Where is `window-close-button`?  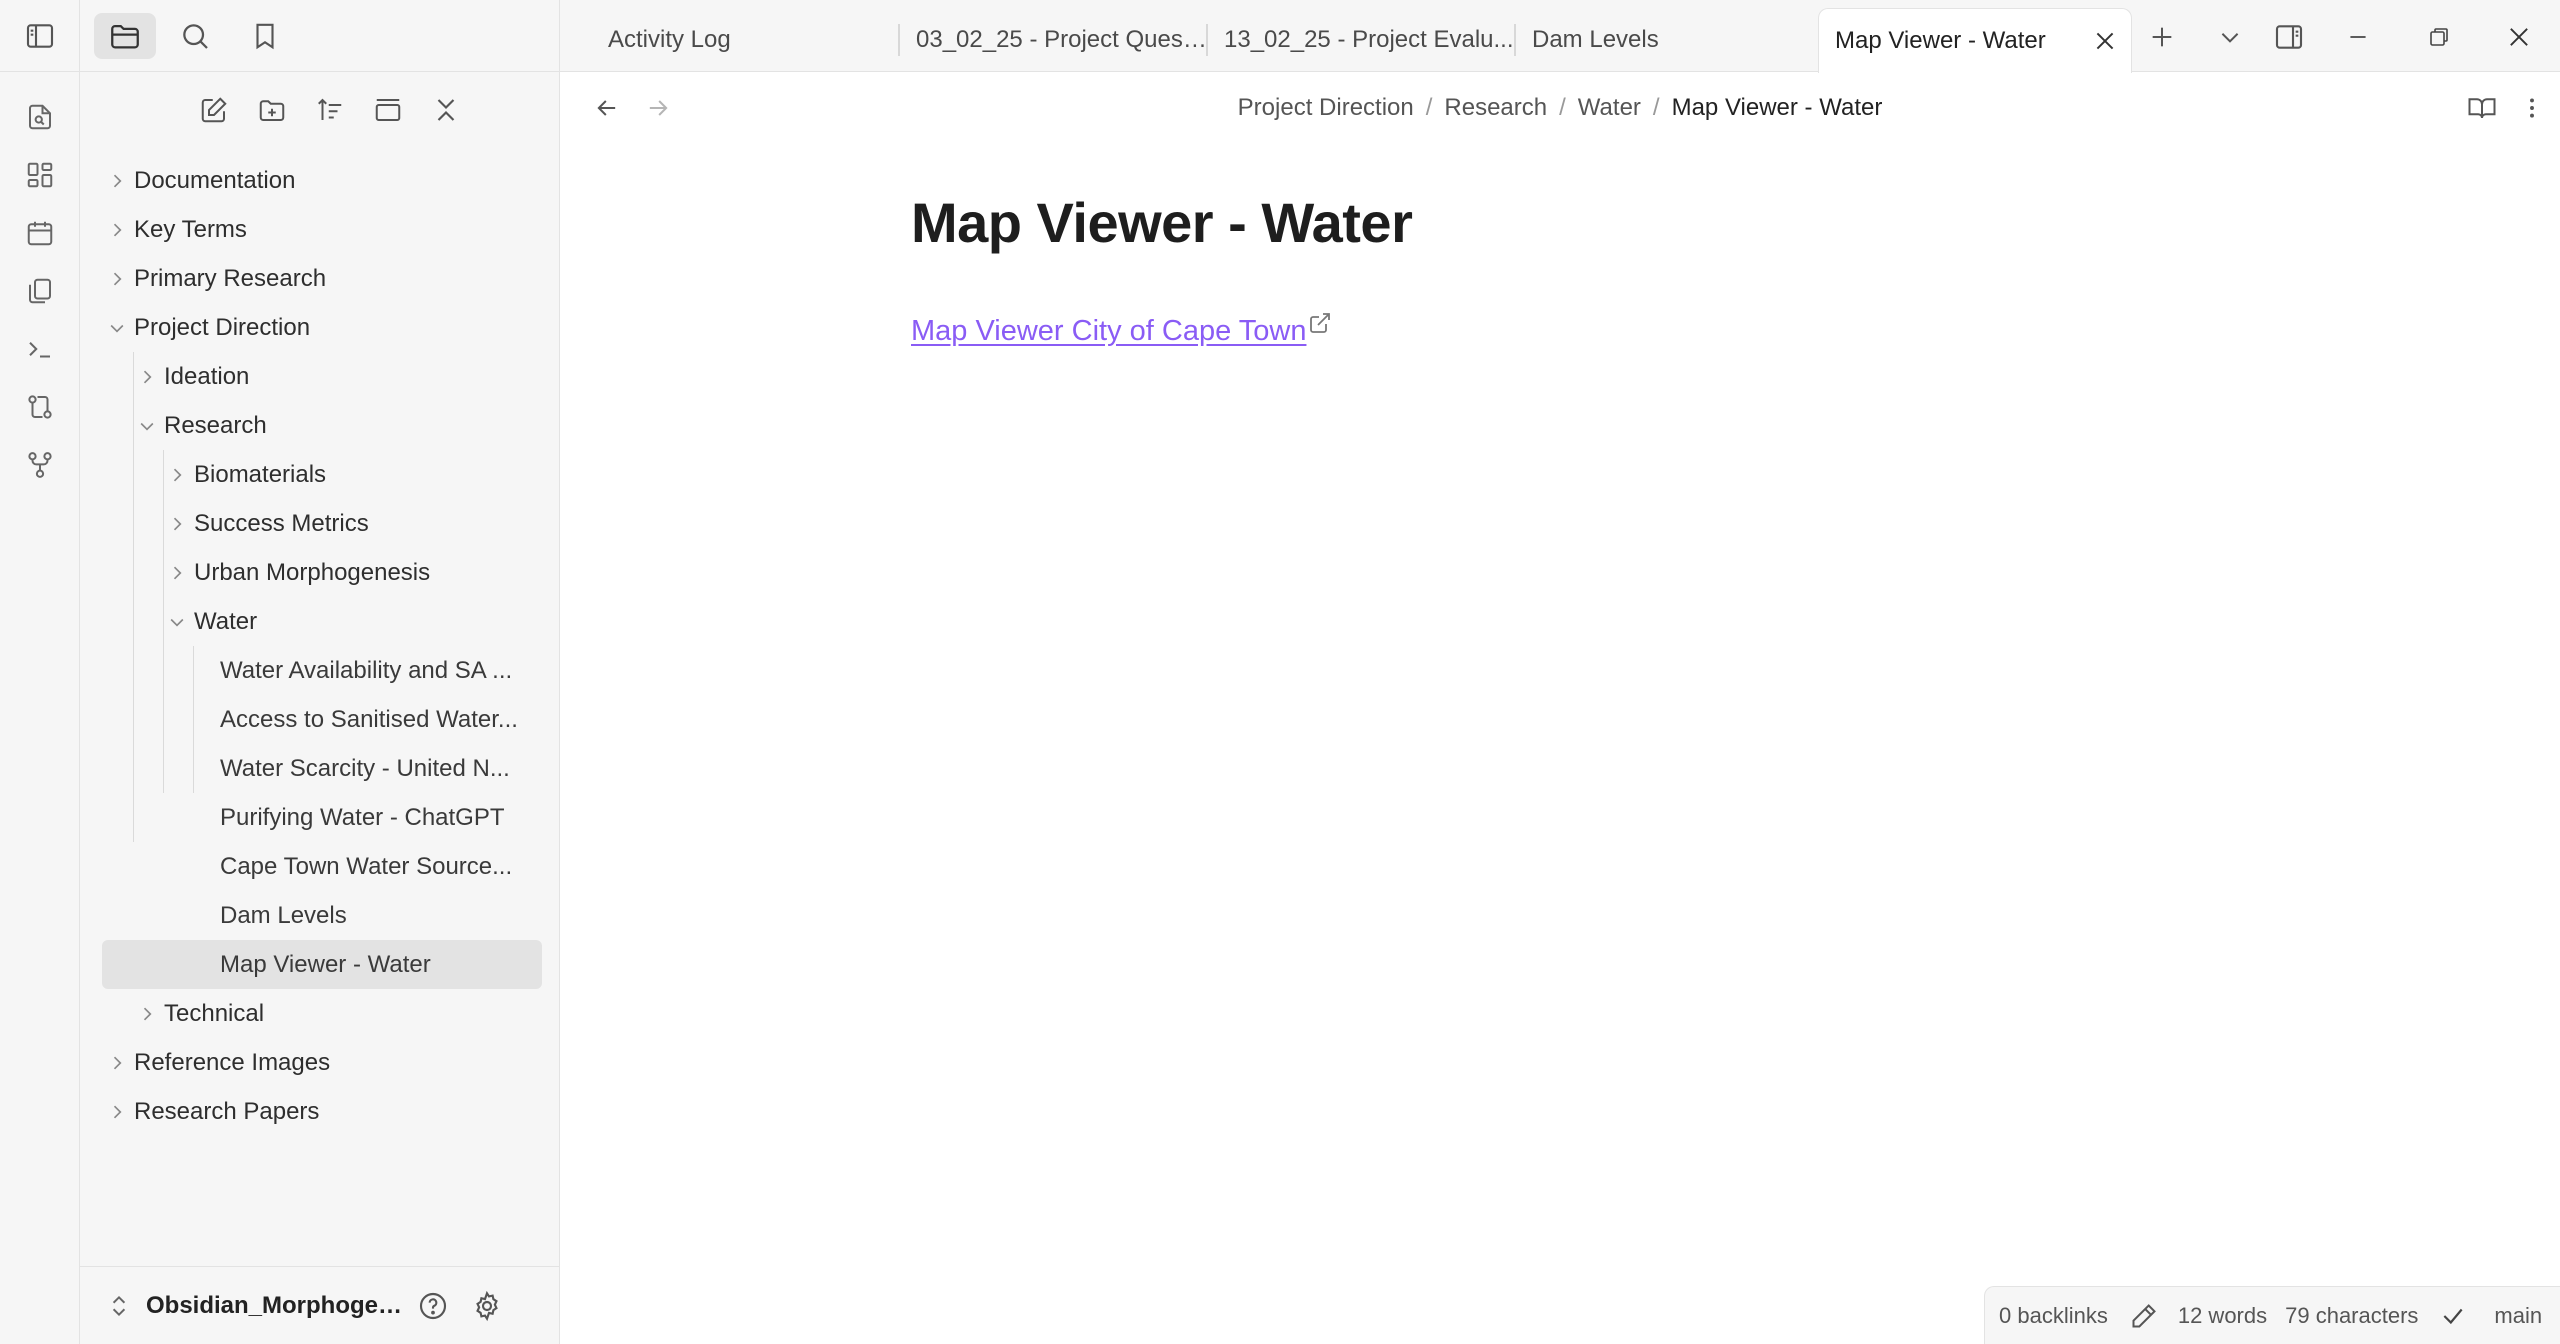 window-close-button is located at coordinates (2519, 37).